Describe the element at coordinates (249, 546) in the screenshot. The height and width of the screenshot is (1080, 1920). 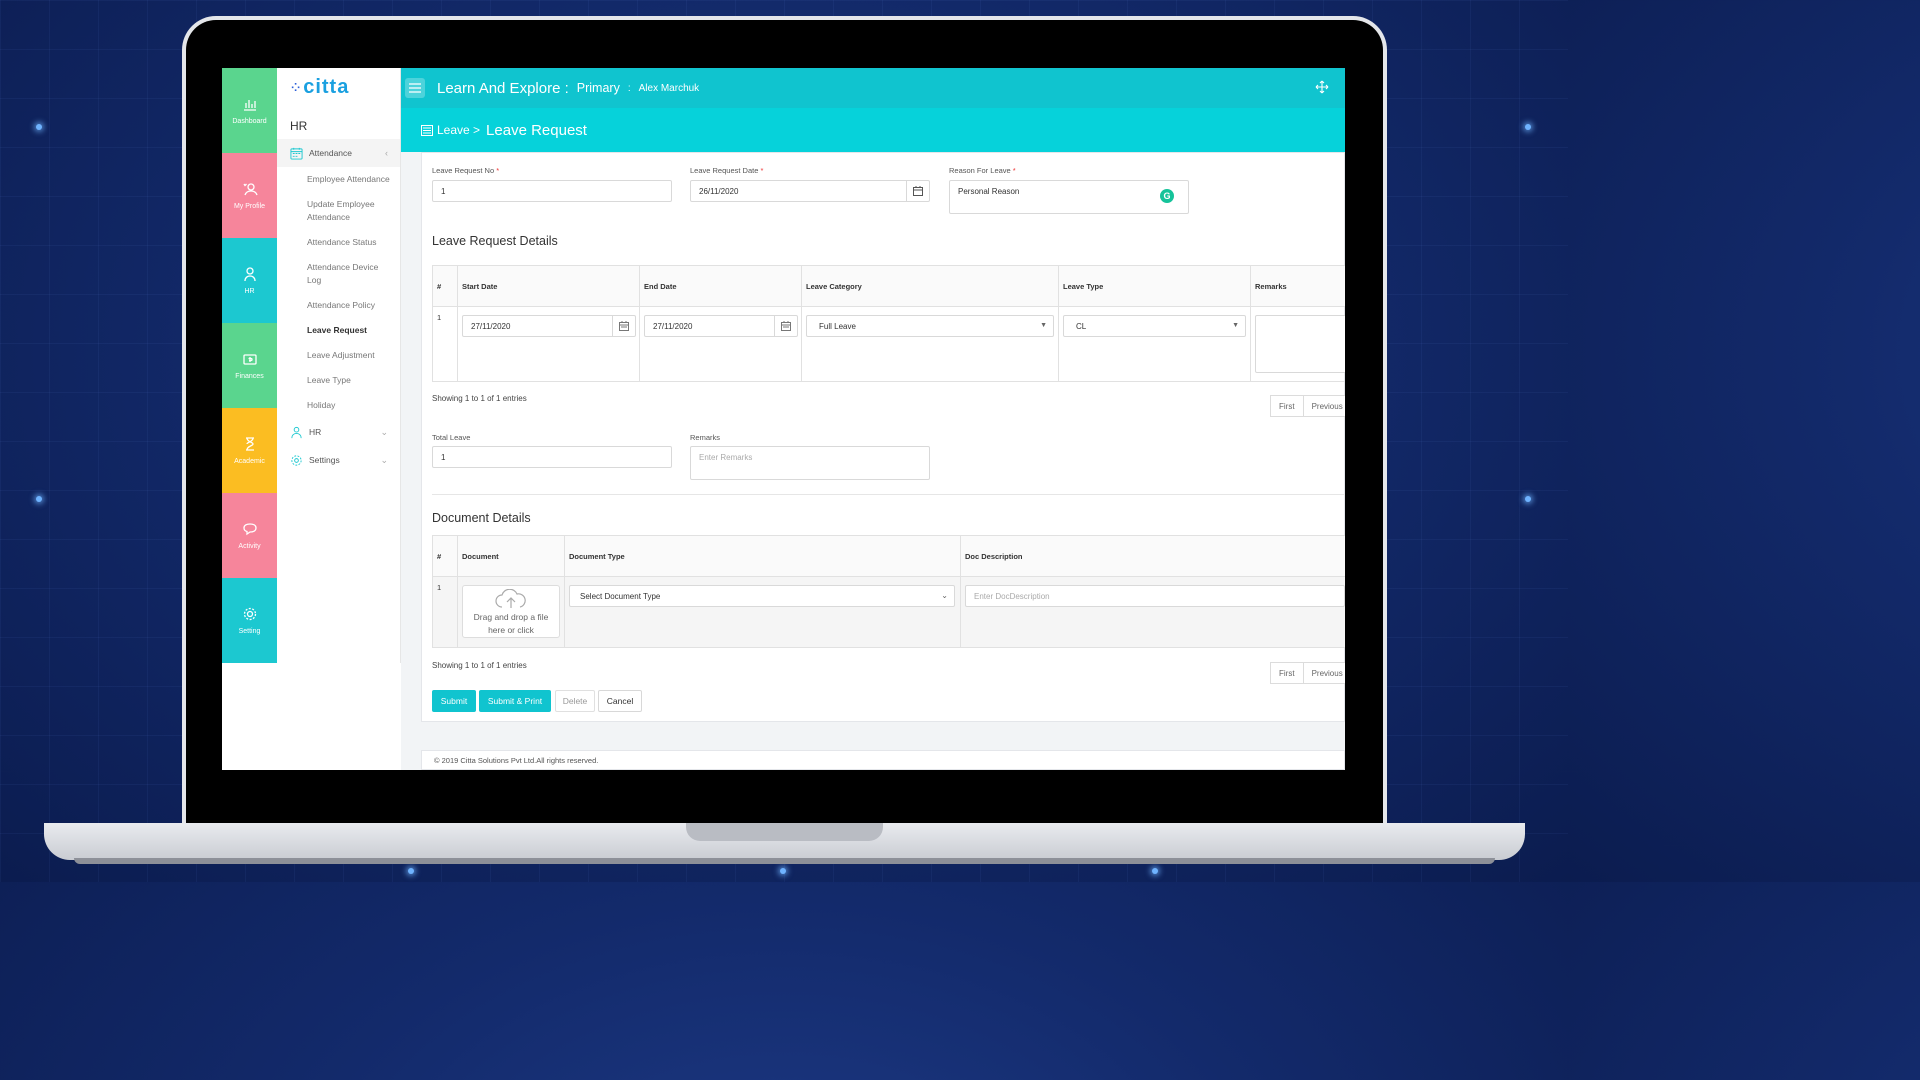
I see `rail-label: Activity` at that location.